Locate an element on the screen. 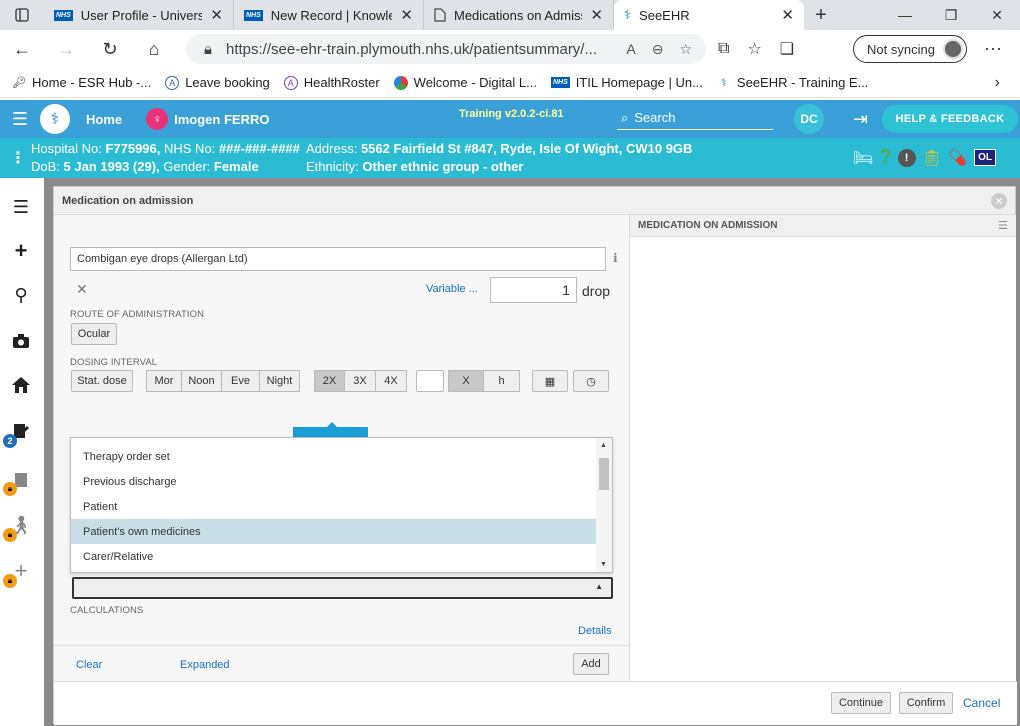 This screenshot has width=1020, height=726. minimize-icon: — is located at coordinates (905, 15).